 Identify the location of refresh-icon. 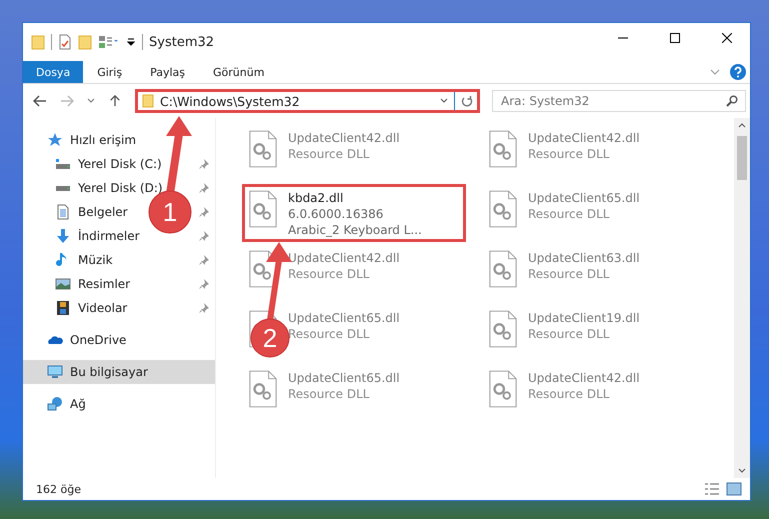
(467, 101).